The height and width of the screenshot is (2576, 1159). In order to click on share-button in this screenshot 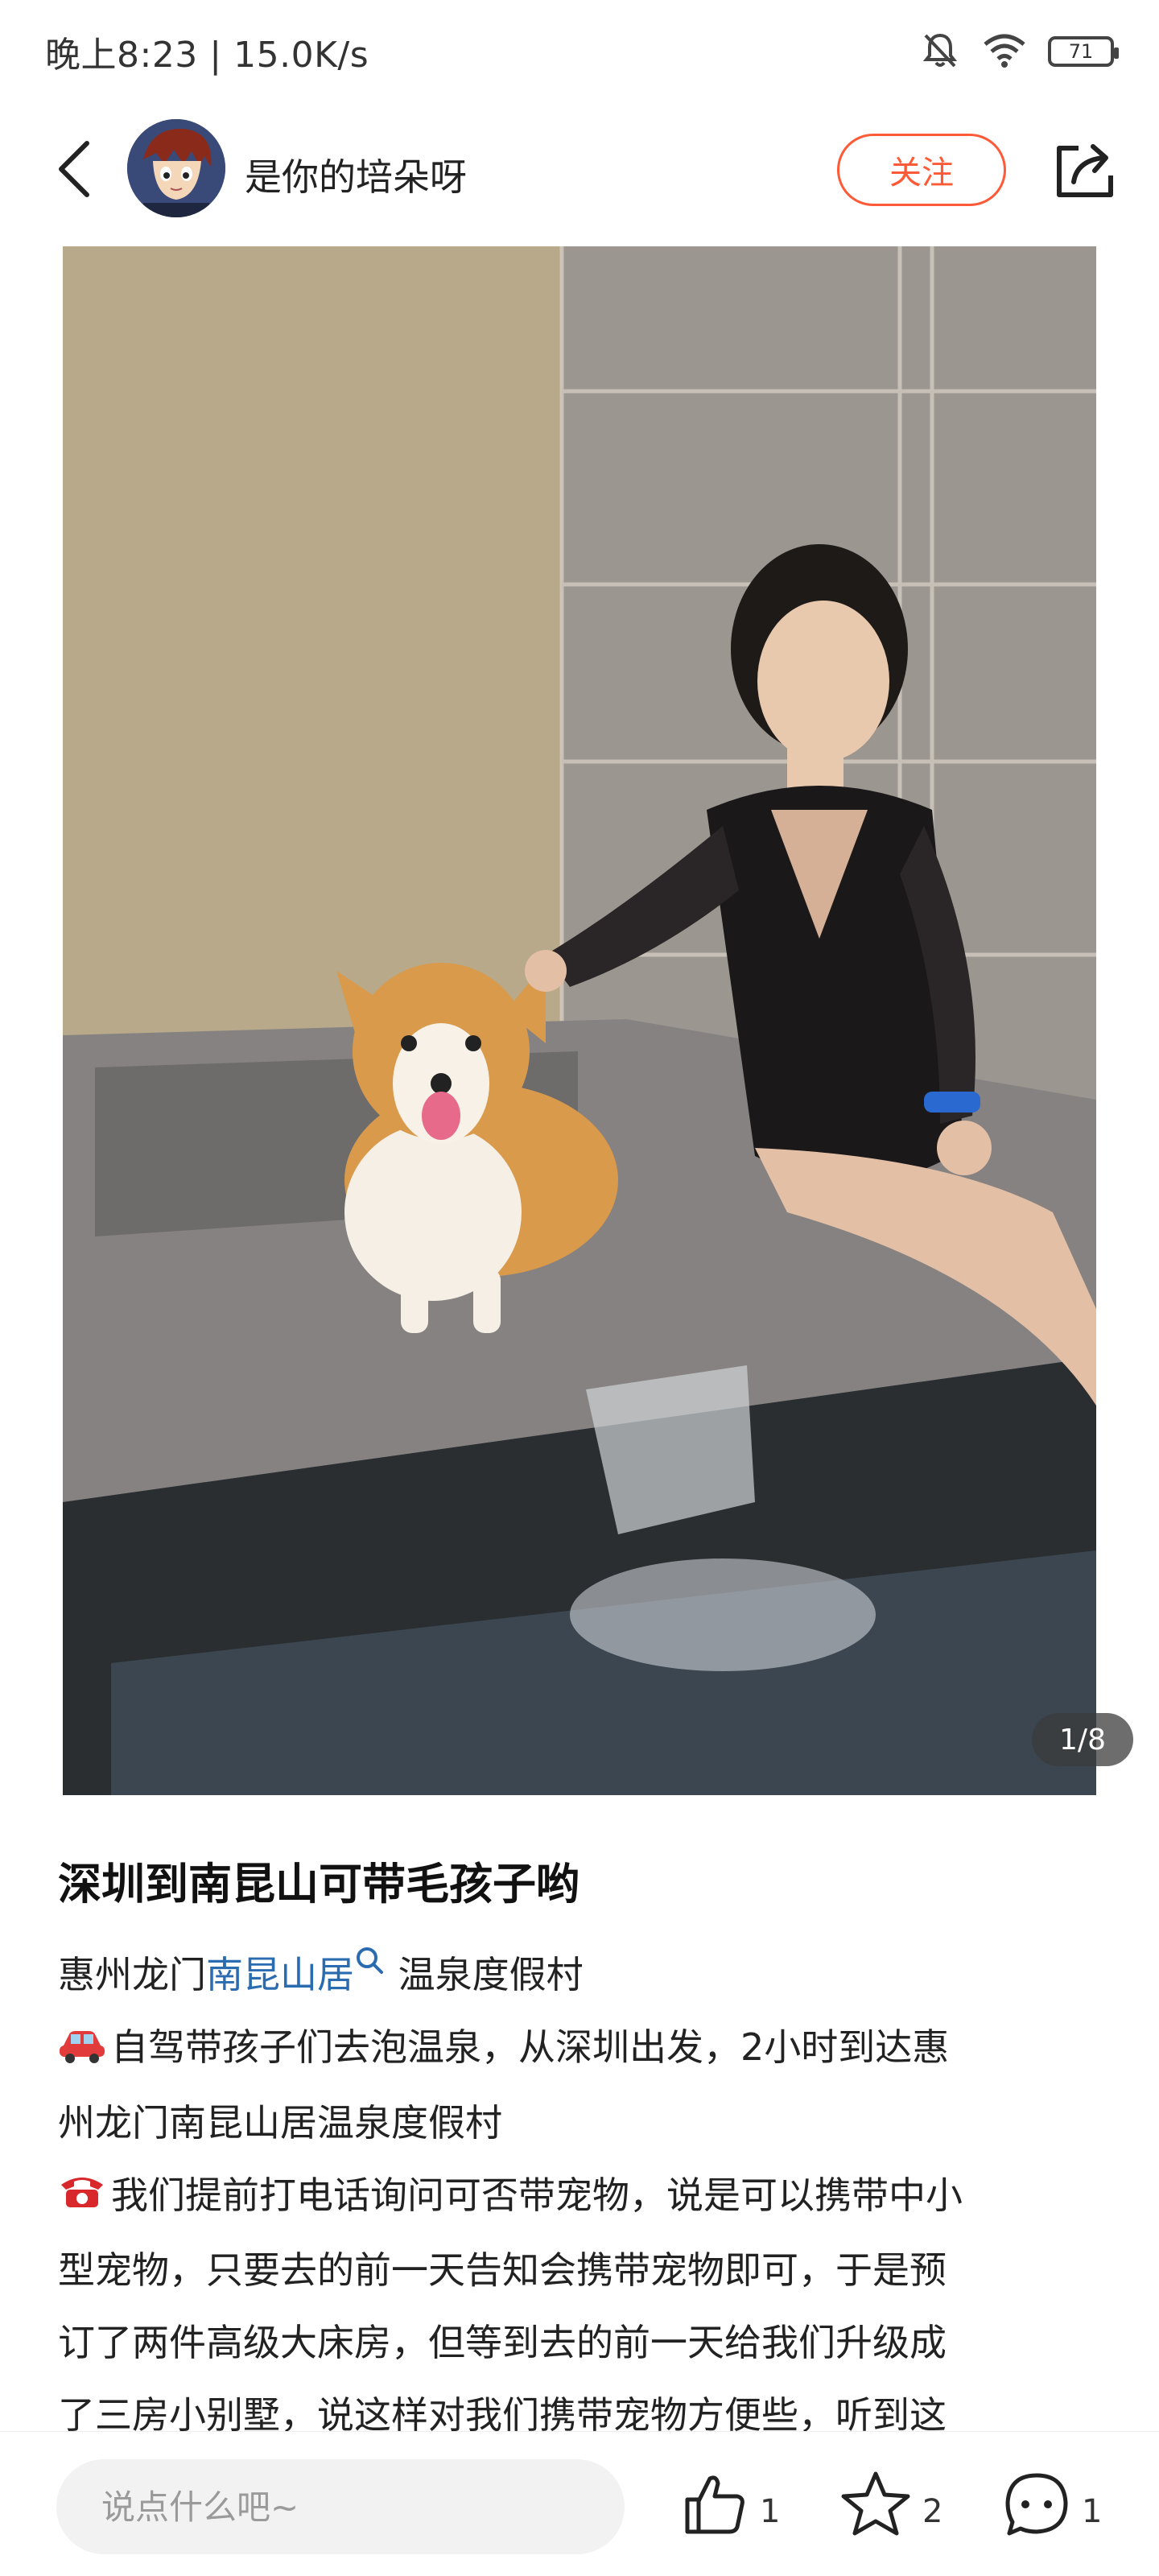, I will do `click(1085, 169)`.